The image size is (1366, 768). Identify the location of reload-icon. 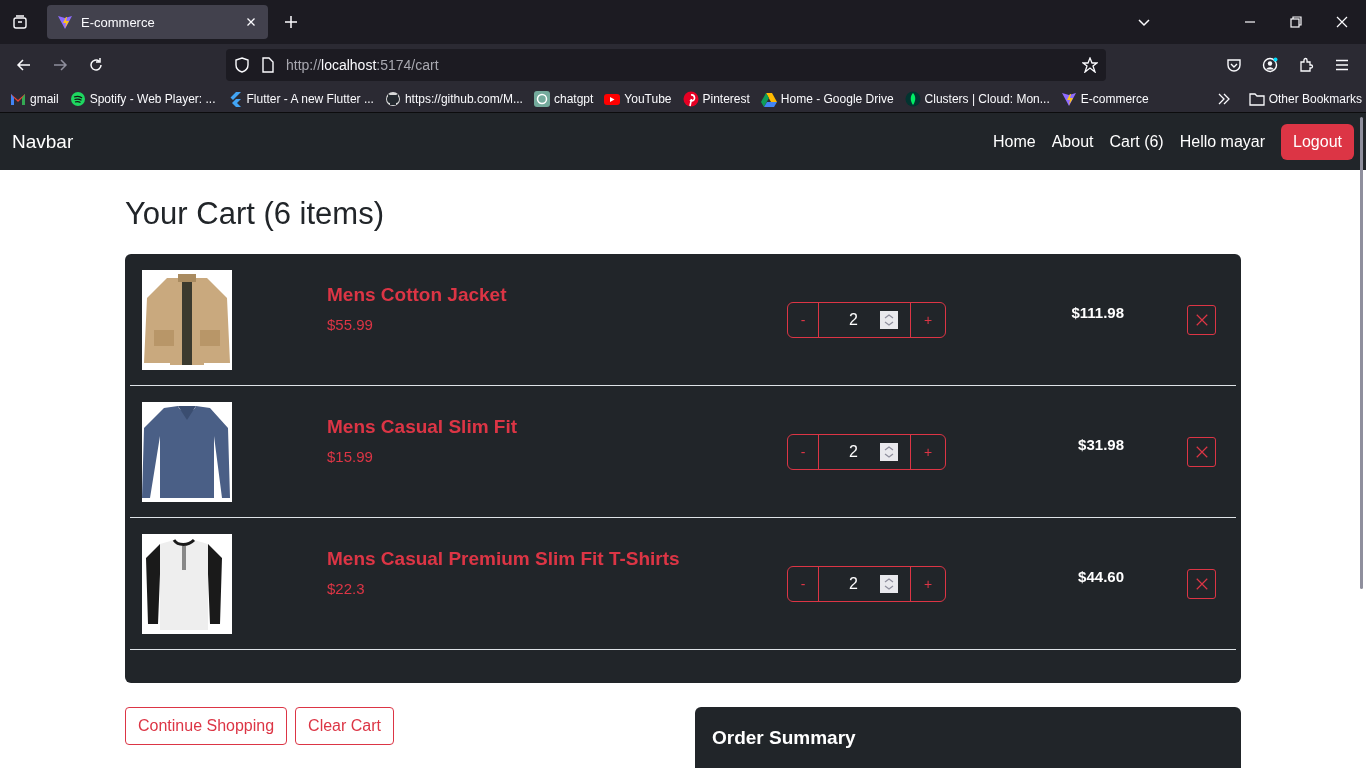
(96, 65).